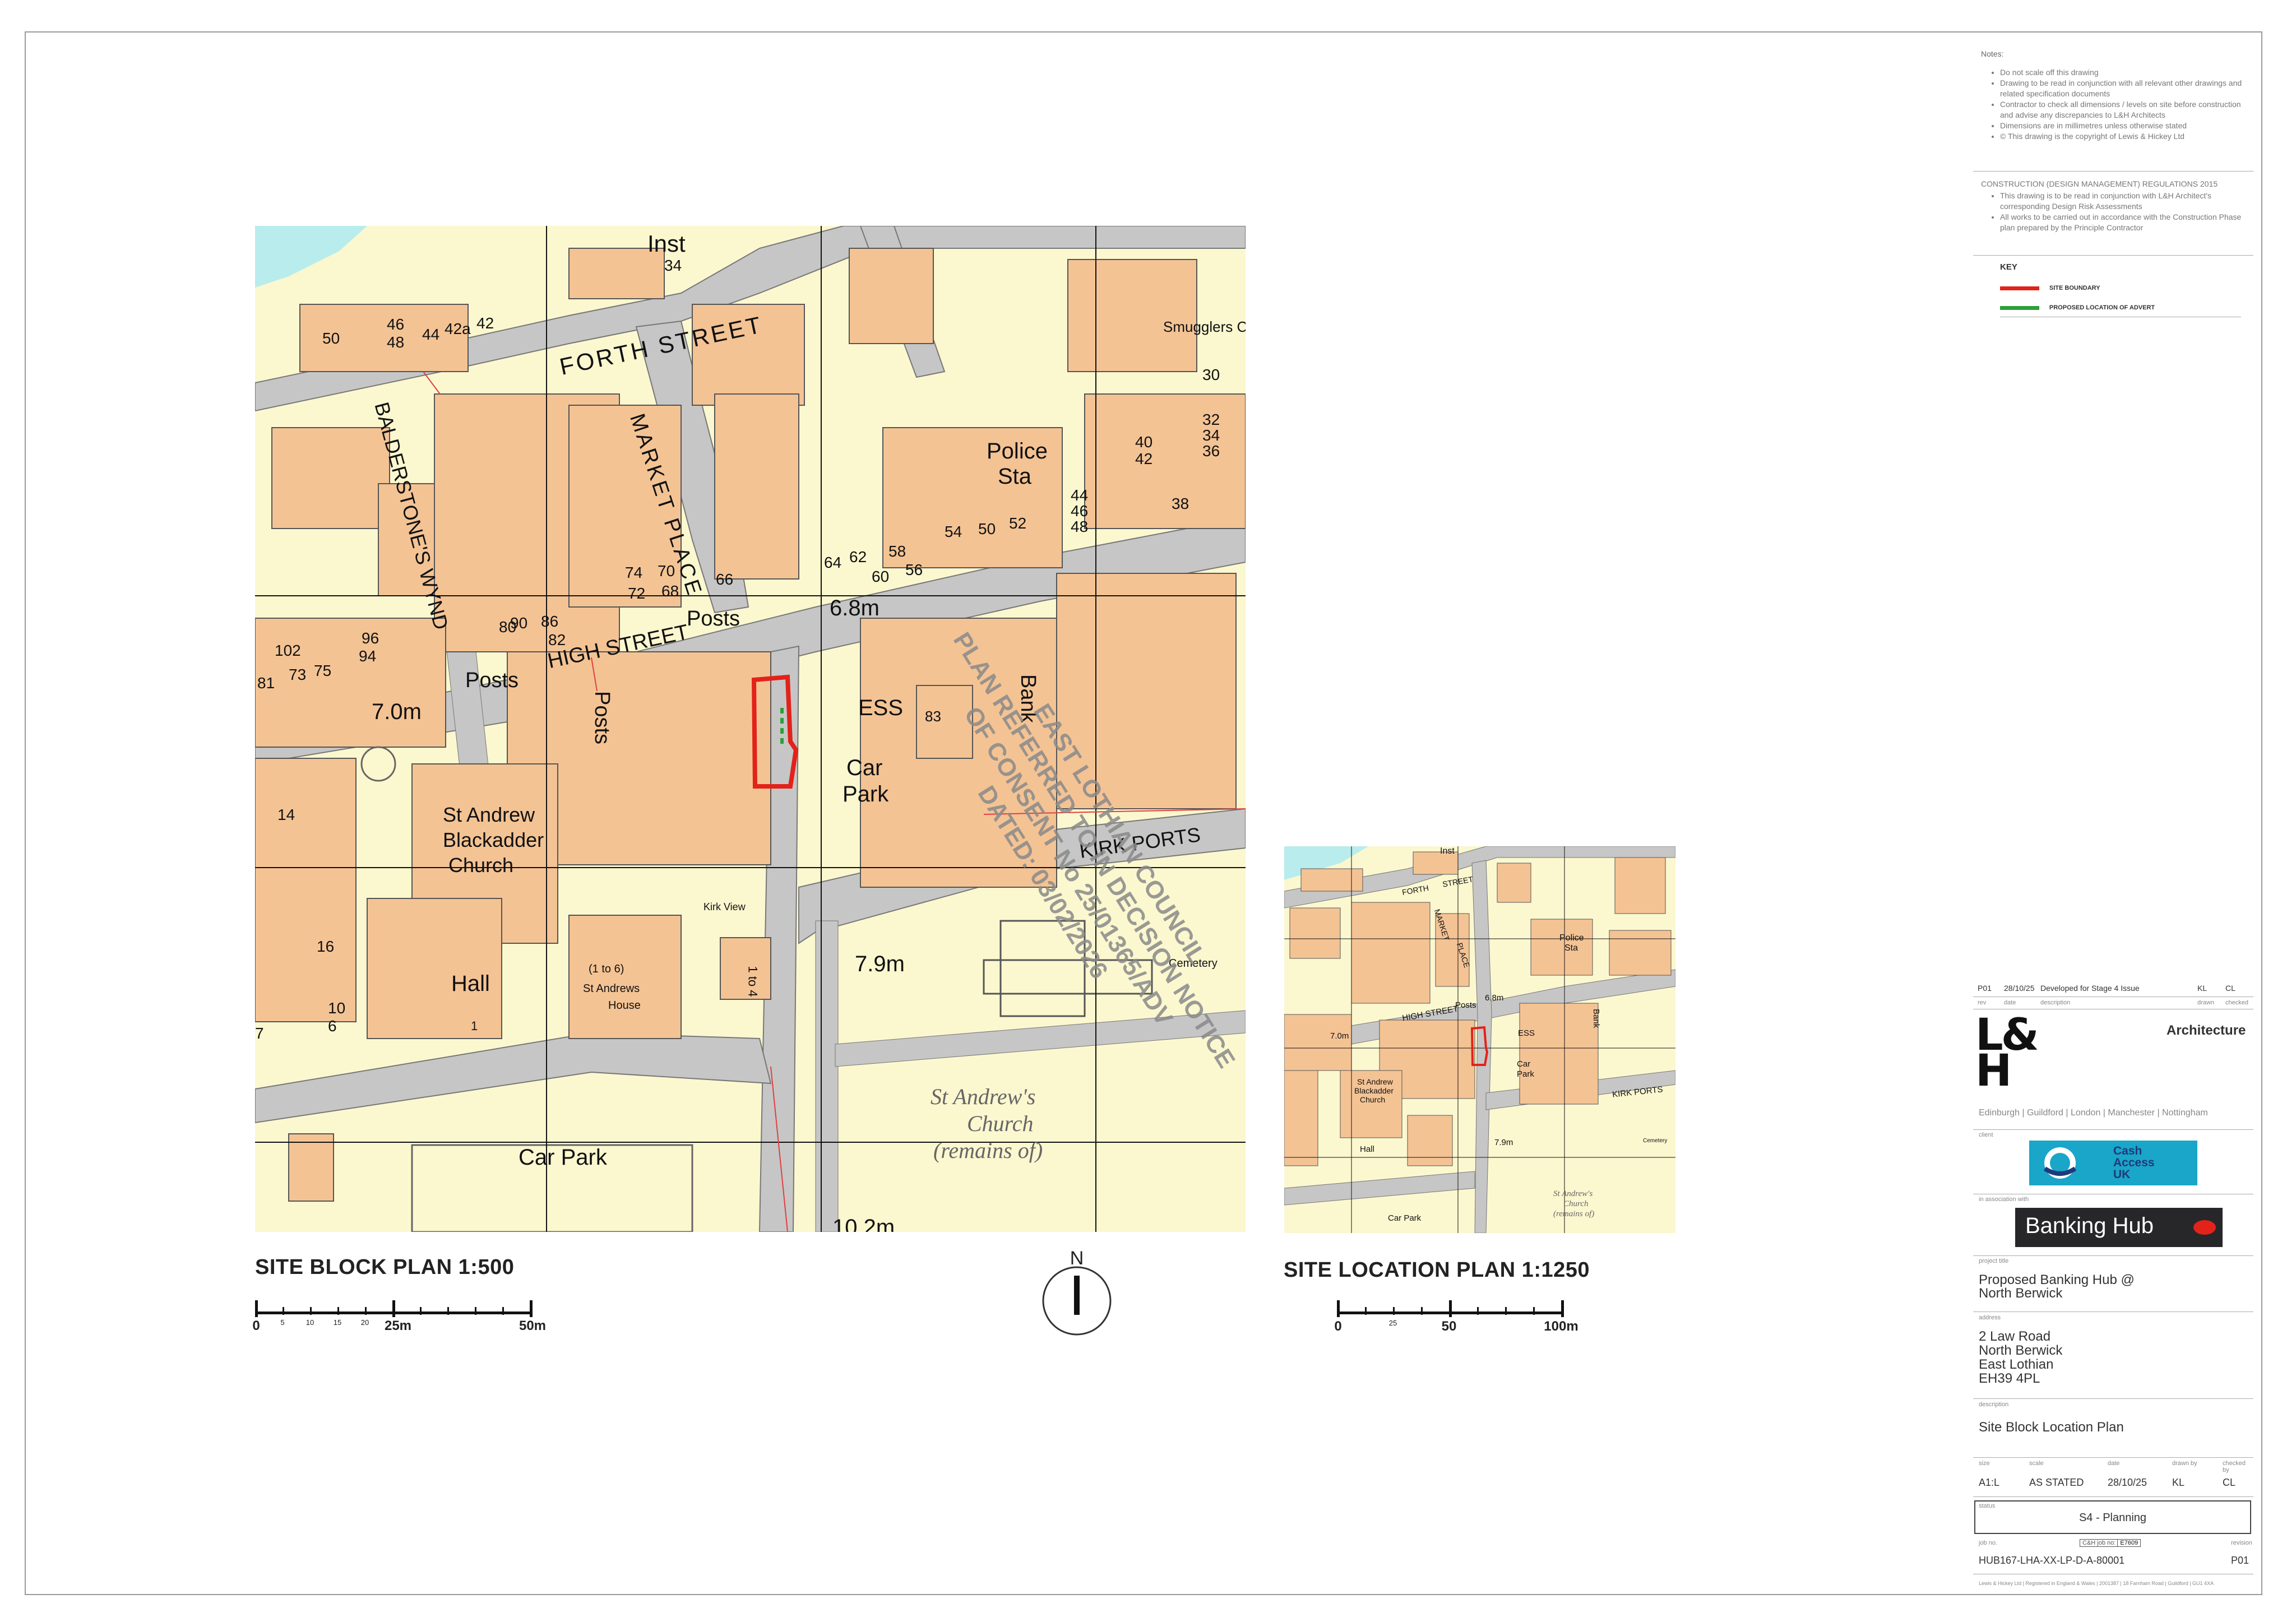 This screenshot has height=1622, width=2296. What do you see at coordinates (2230, 988) in the screenshot?
I see `rev-checked: CL` at bounding box center [2230, 988].